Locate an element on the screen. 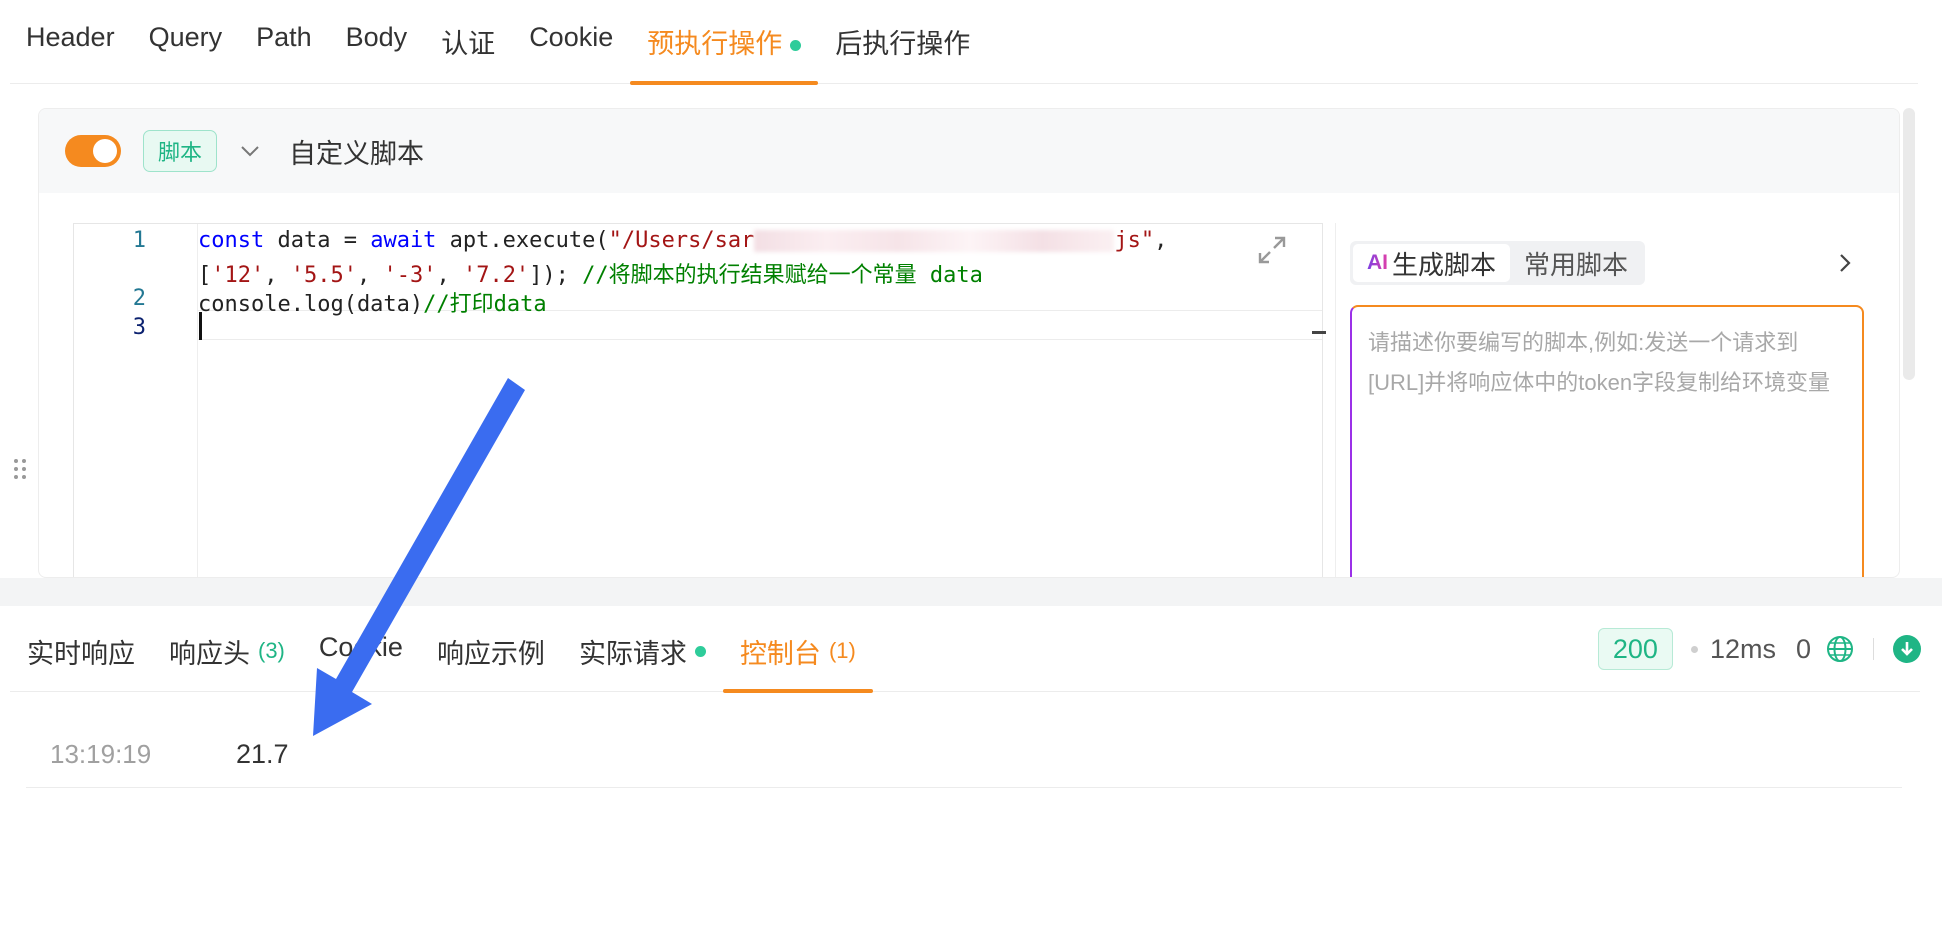  string-literal: "/Users/sar is located at coordinates (681, 240).